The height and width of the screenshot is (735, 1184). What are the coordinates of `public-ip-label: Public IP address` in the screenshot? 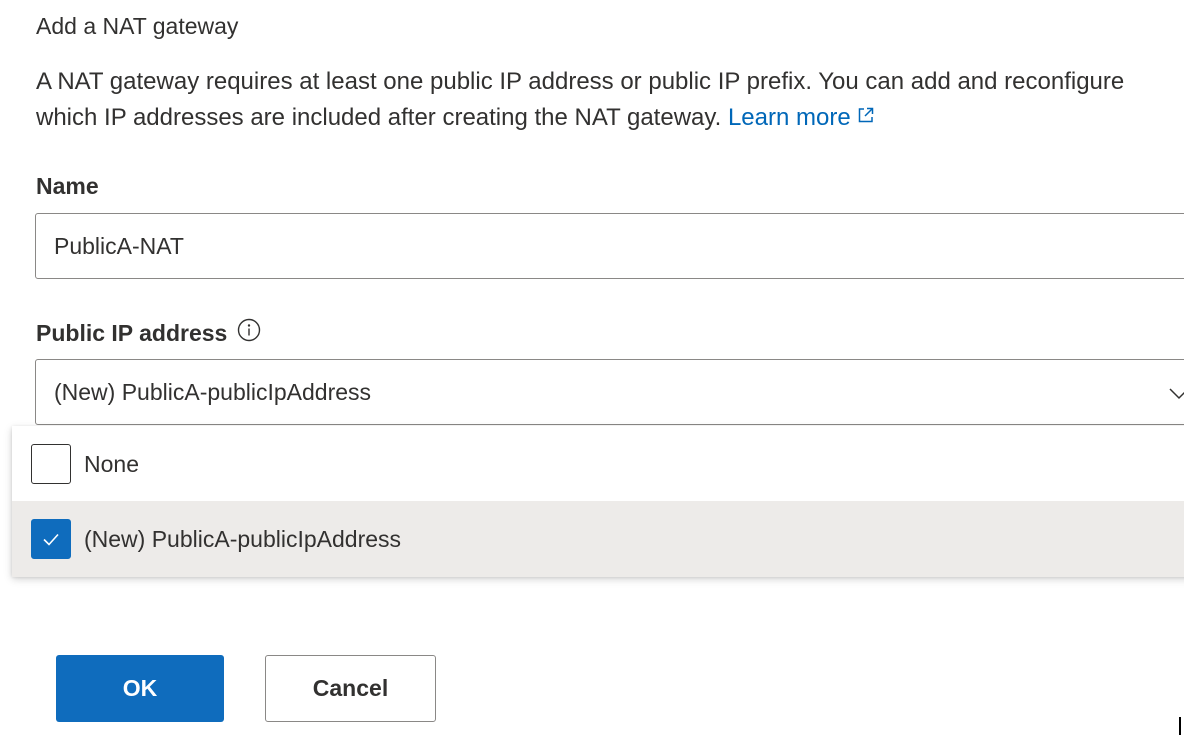 It's located at (148, 332).